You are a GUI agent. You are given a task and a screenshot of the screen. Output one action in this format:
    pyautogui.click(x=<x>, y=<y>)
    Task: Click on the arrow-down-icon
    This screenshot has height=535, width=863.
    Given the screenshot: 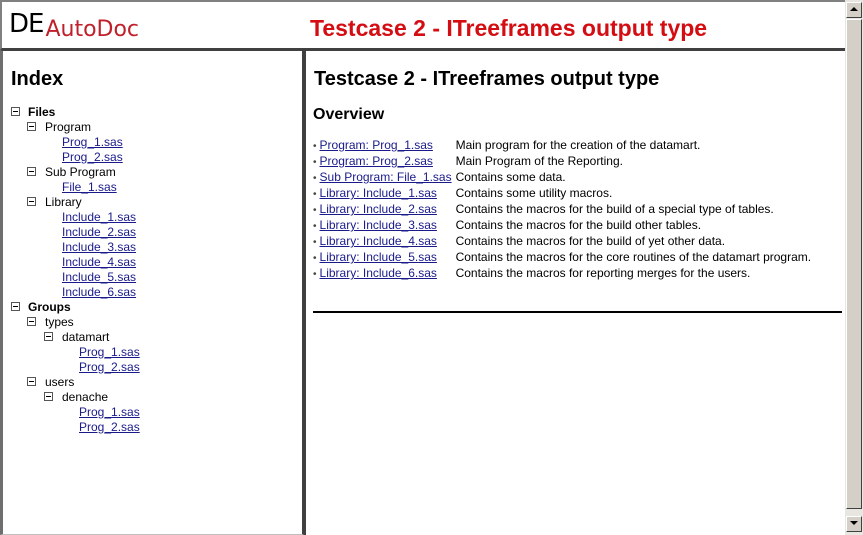 What is the action you would take?
    pyautogui.click(x=854, y=523)
    